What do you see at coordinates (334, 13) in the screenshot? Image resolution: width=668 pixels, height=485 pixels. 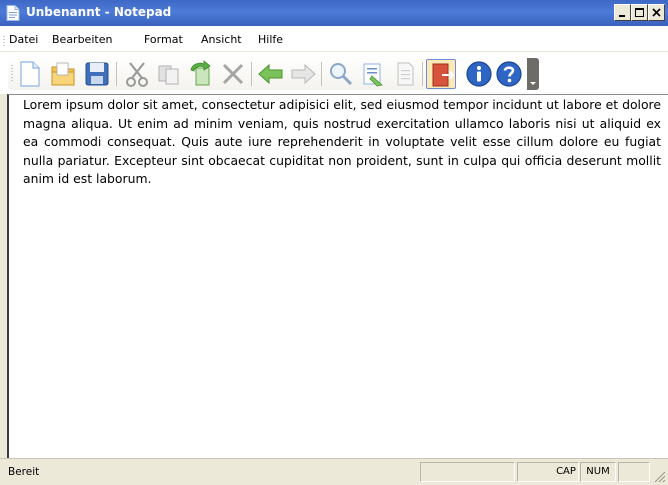 I see `title-bar: Unbenannt - Notepad` at bounding box center [334, 13].